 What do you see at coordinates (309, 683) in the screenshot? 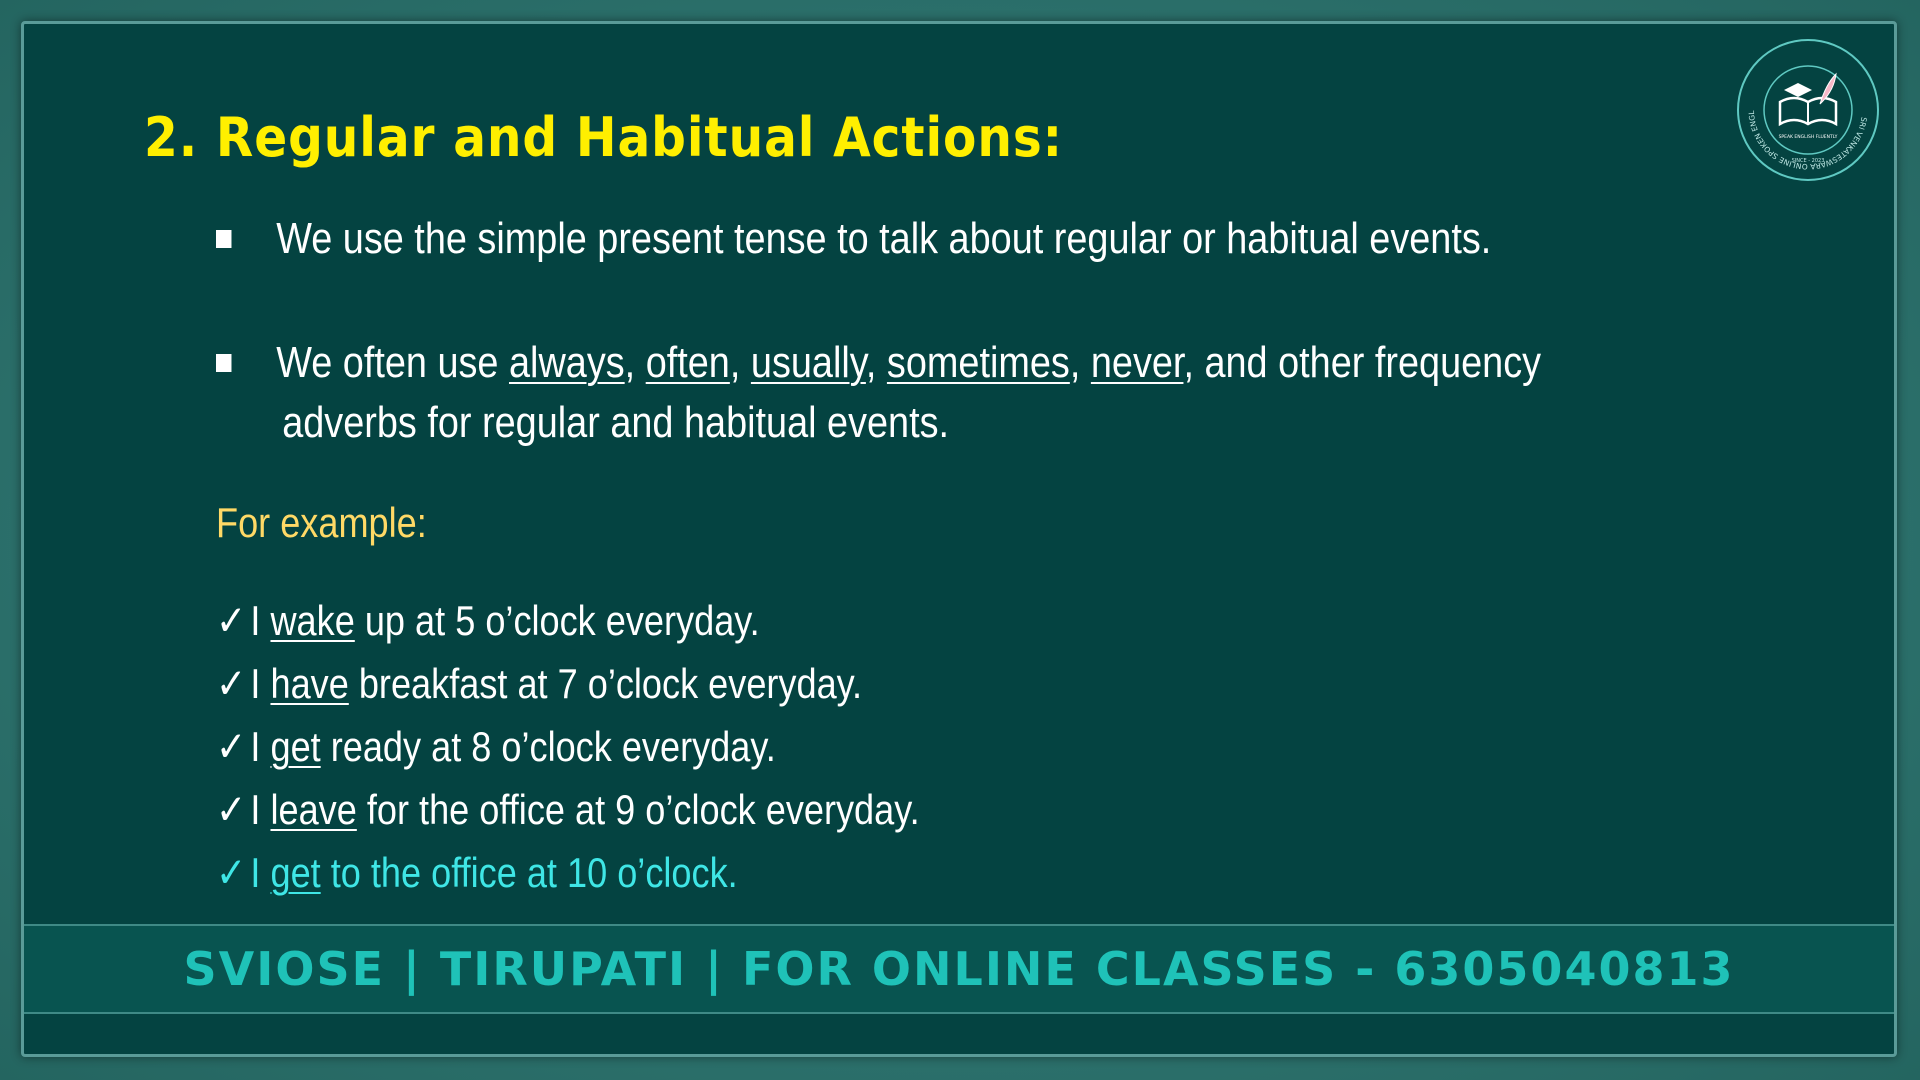
I see `example-verb: have` at bounding box center [309, 683].